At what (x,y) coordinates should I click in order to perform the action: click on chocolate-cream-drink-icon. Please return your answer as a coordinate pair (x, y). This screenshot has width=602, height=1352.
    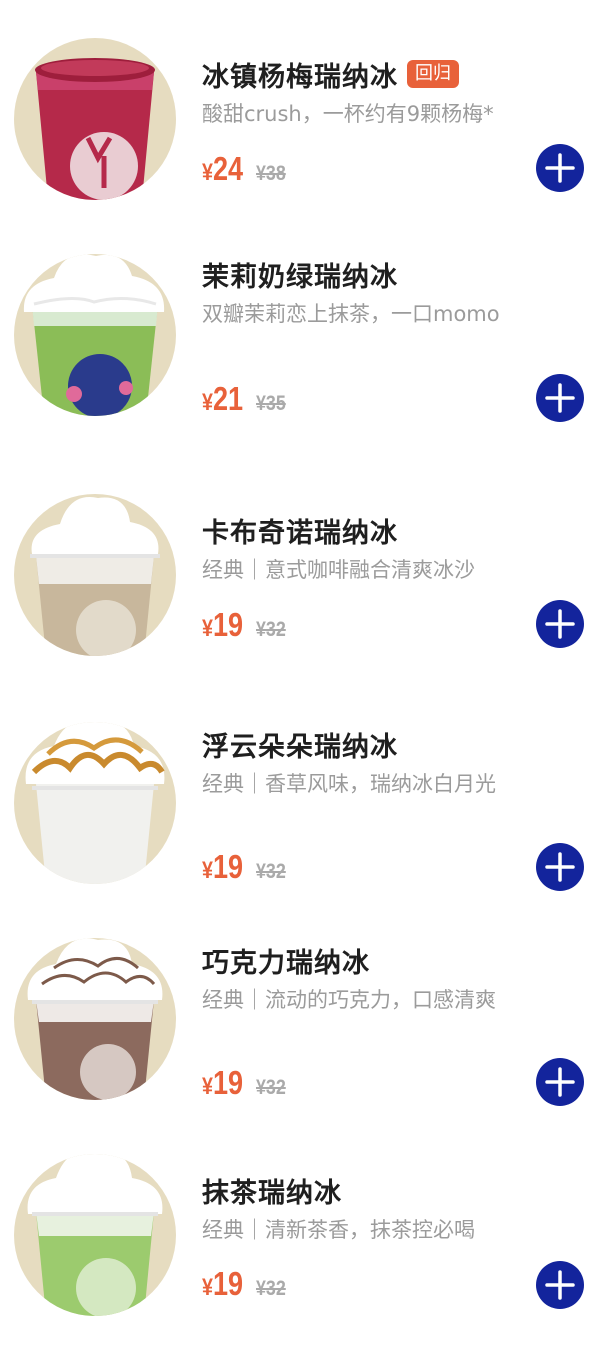
    Looking at the image, I should click on (95, 1019).